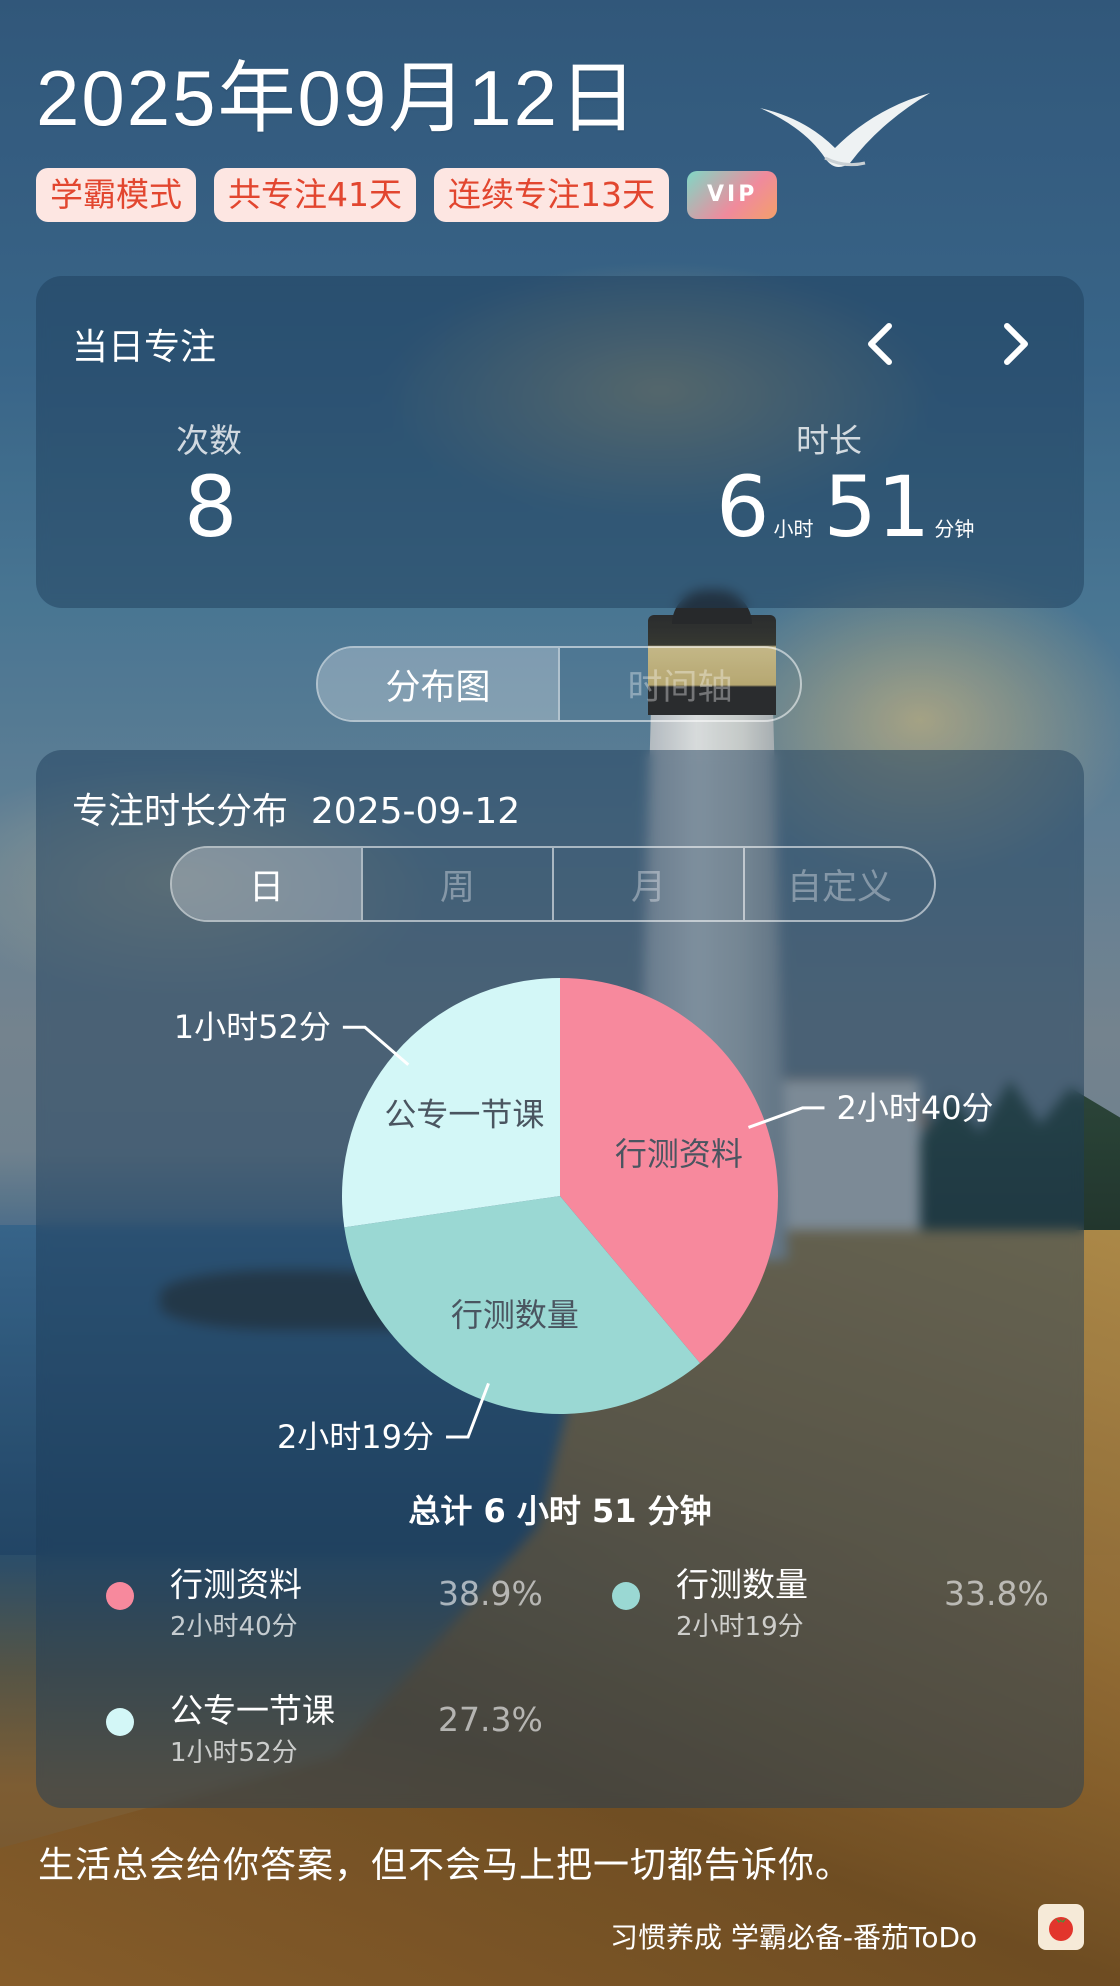  What do you see at coordinates (315, 195) in the screenshot?
I see `total-days-badge: 共专注41天` at bounding box center [315, 195].